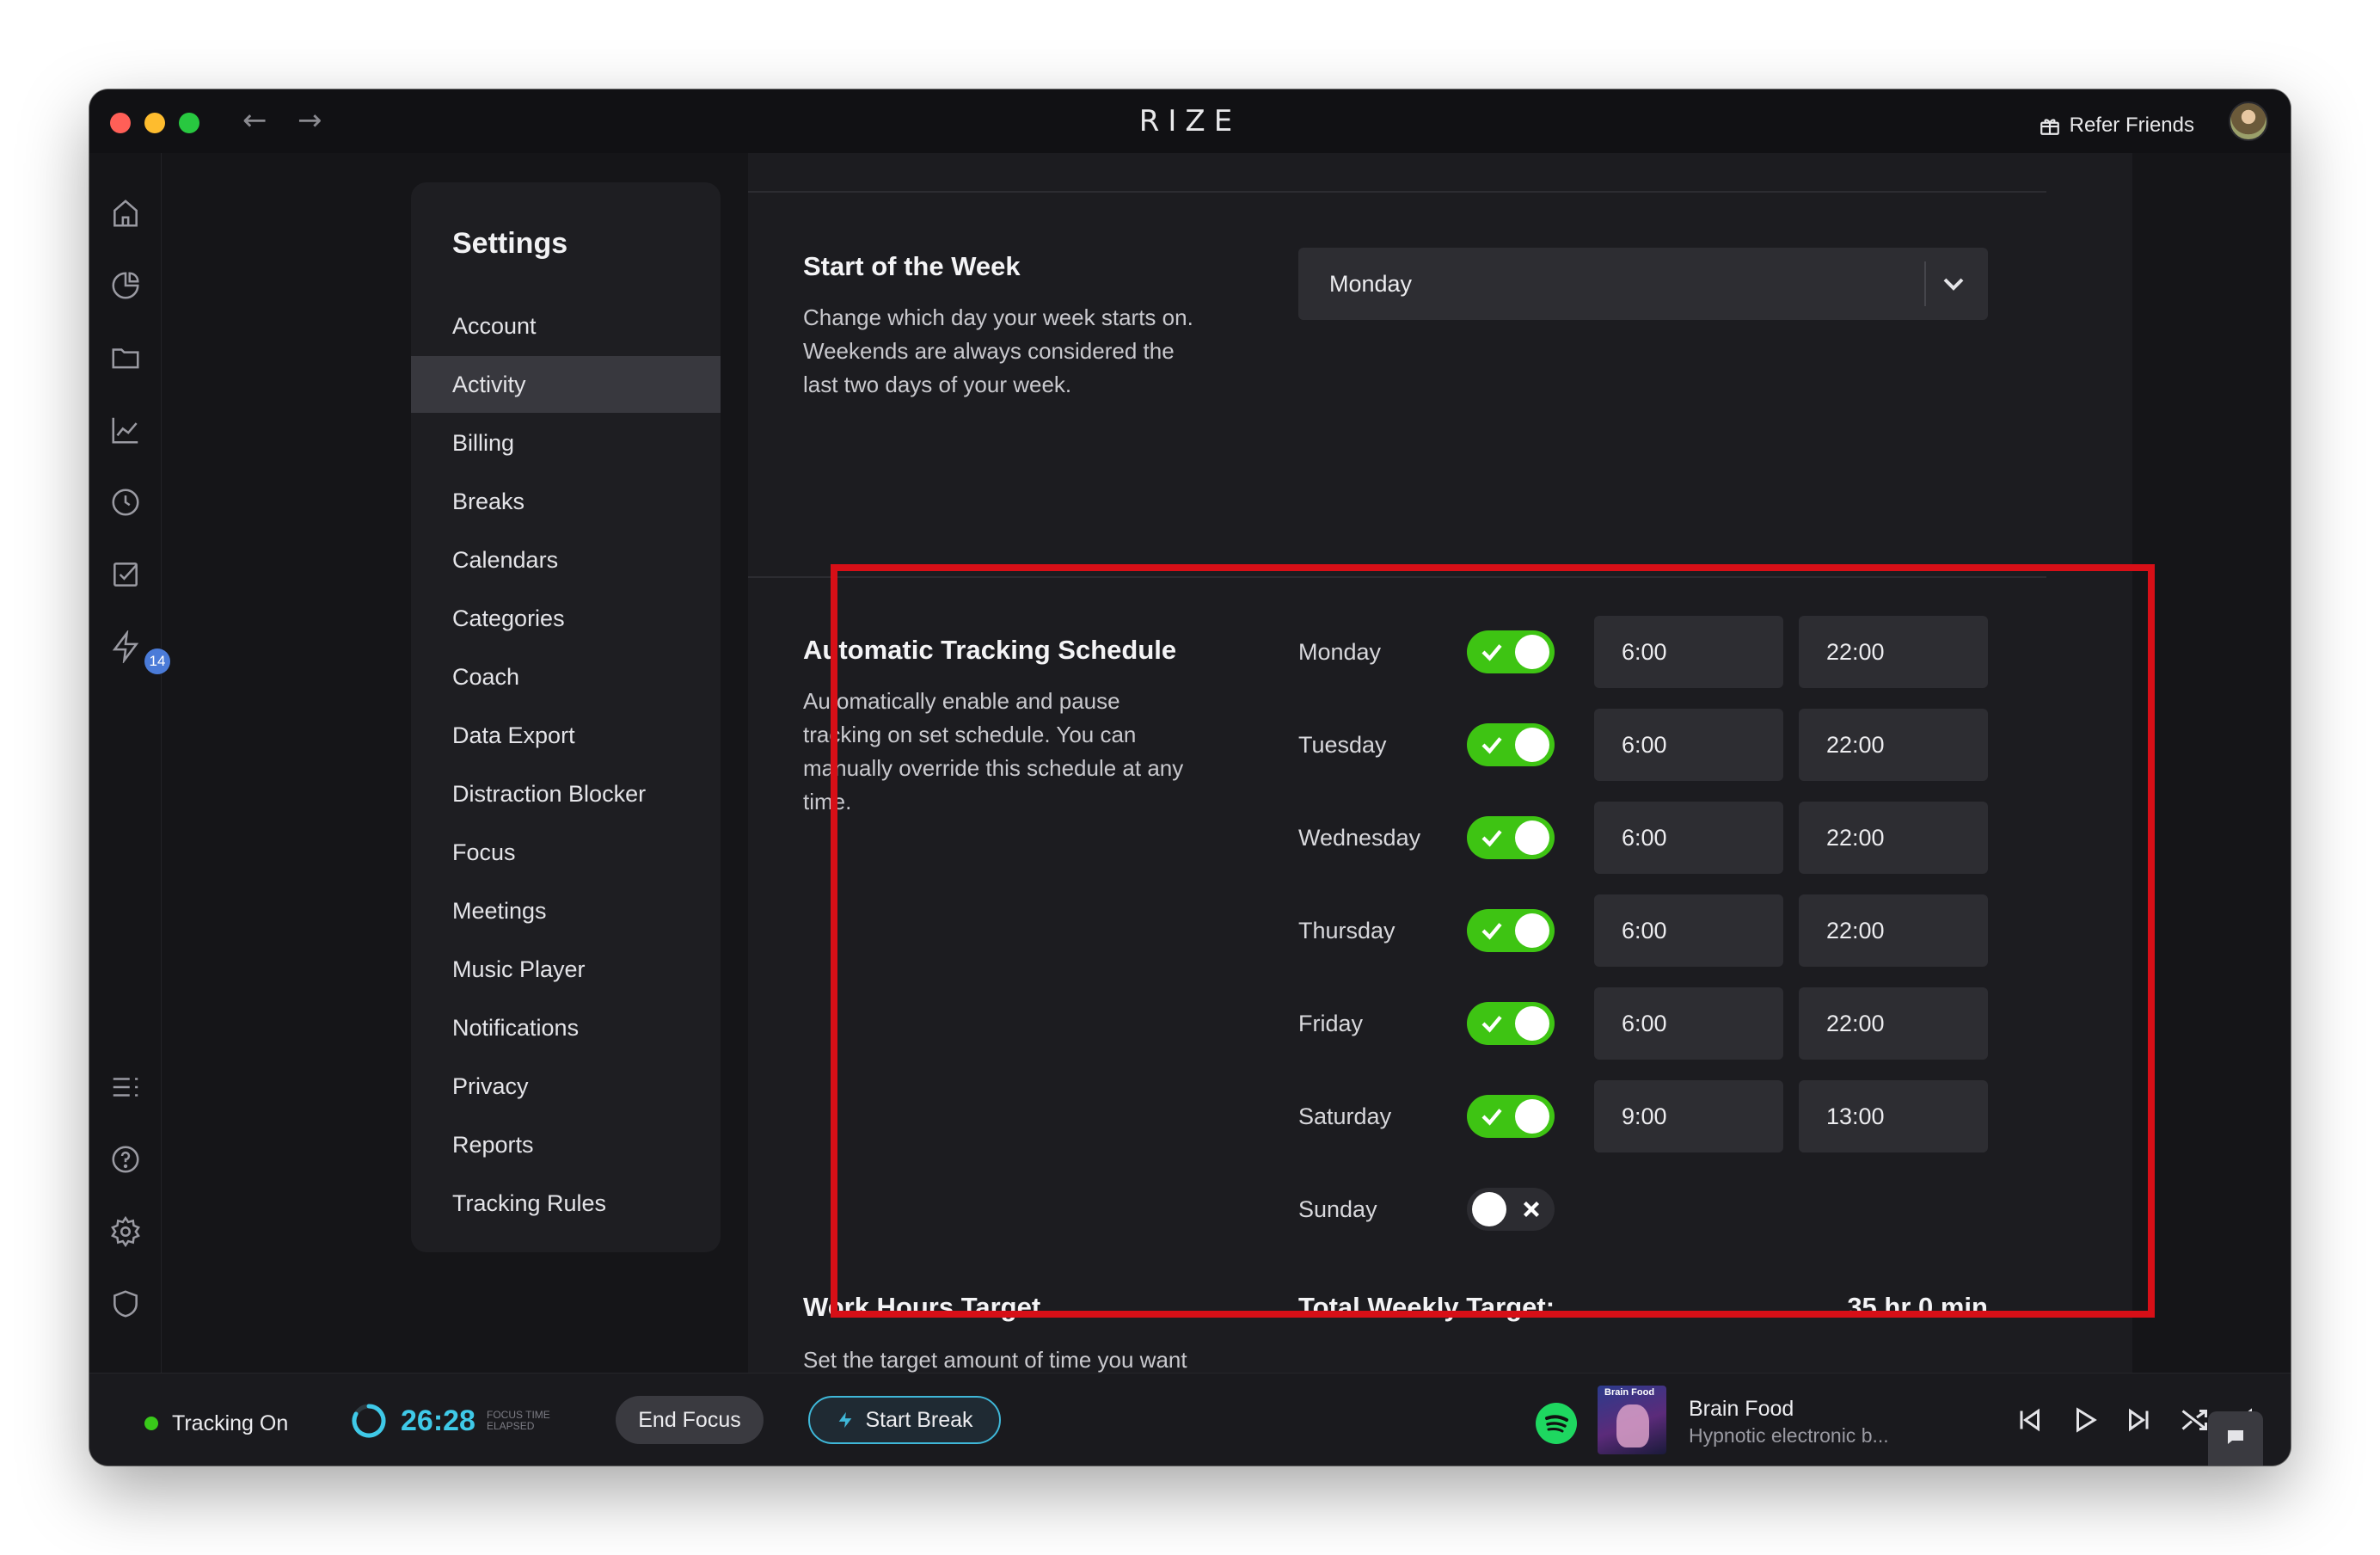  I want to click on tracking-status: Tracking On, so click(230, 1423).